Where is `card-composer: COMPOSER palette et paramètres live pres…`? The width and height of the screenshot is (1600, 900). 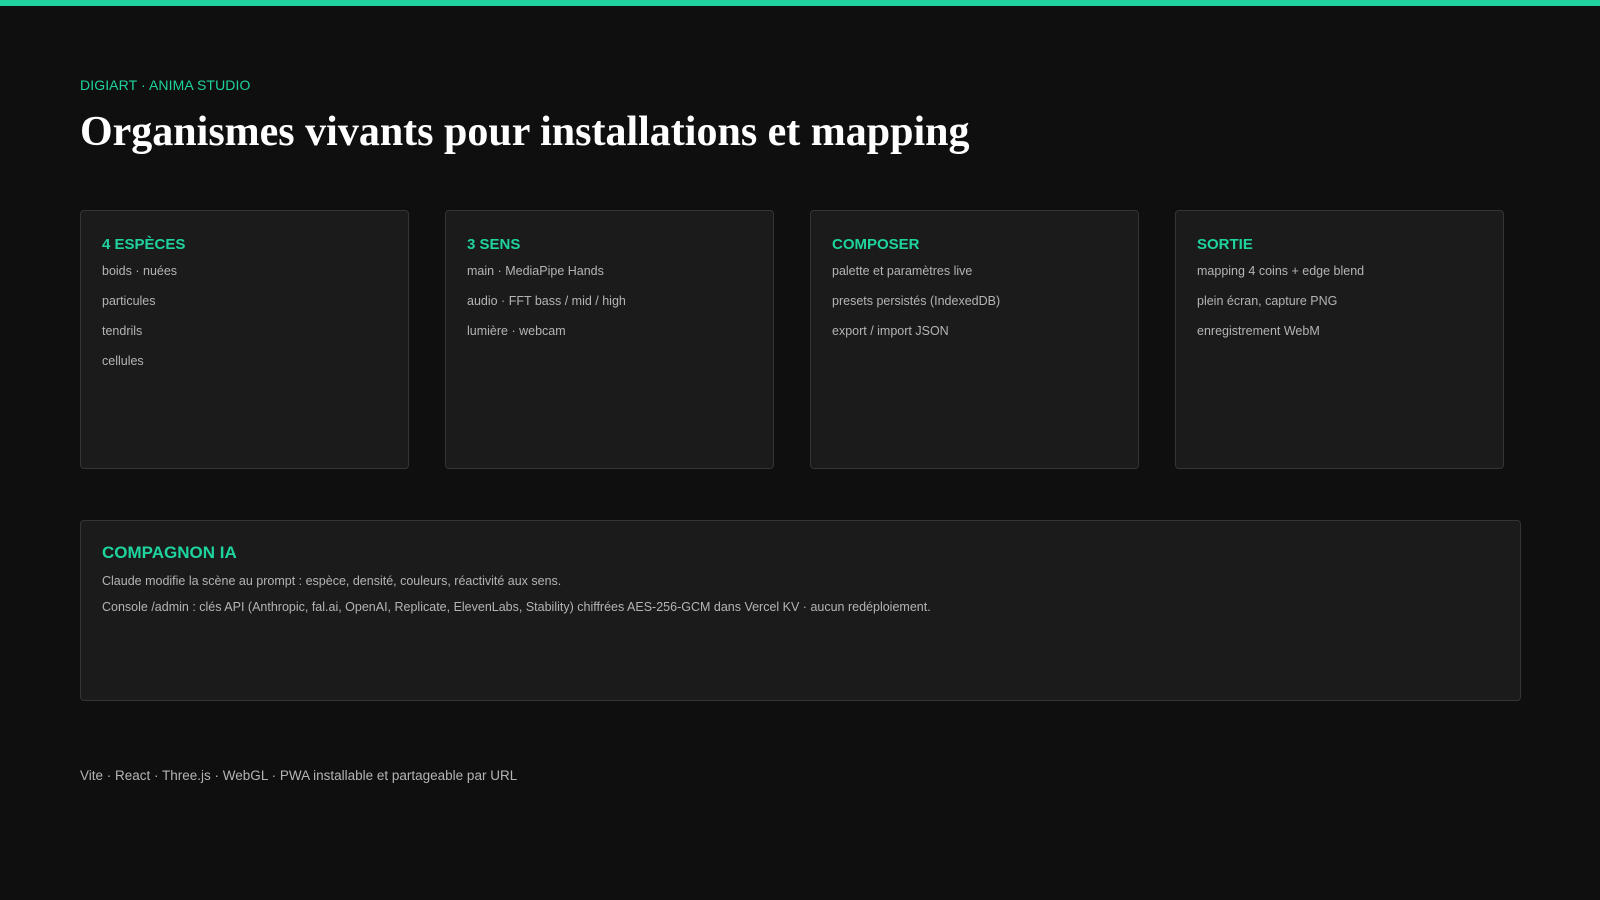
card-composer: COMPOSER palette et paramètres live pres… is located at coordinates (974, 339).